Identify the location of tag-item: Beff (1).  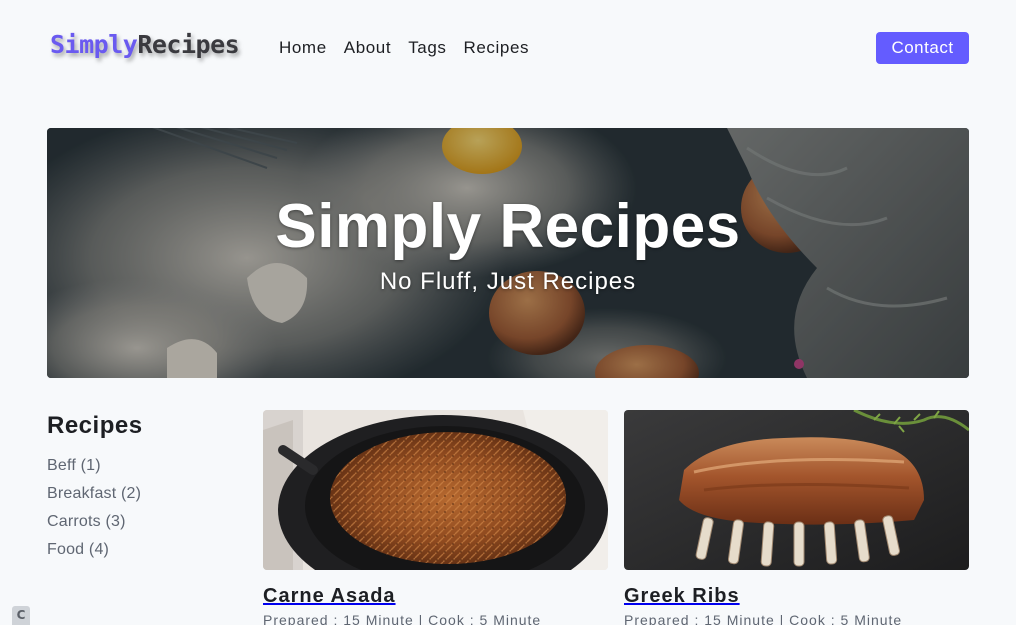
(94, 470).